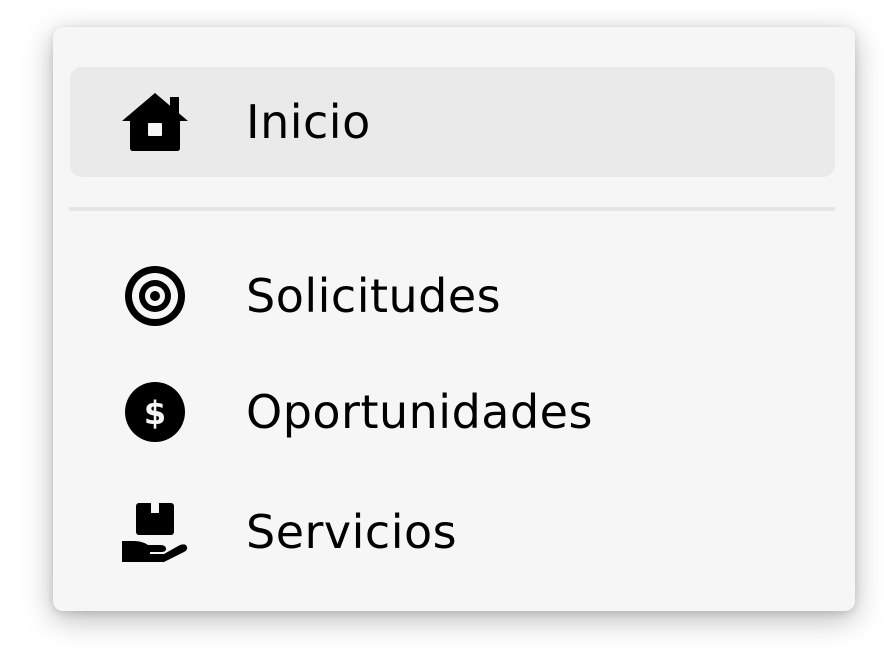  Describe the element at coordinates (352, 532) in the screenshot. I see `menu-item-label: Servicios` at that location.